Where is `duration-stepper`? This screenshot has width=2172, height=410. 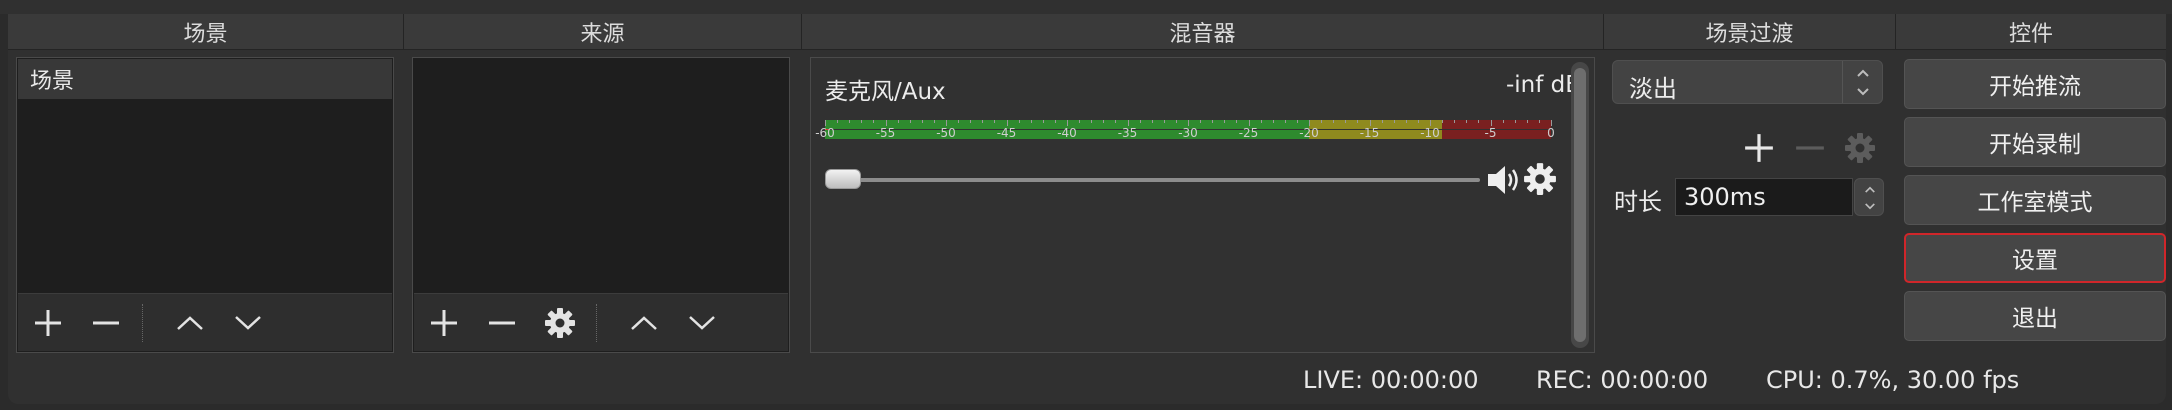 duration-stepper is located at coordinates (1869, 197).